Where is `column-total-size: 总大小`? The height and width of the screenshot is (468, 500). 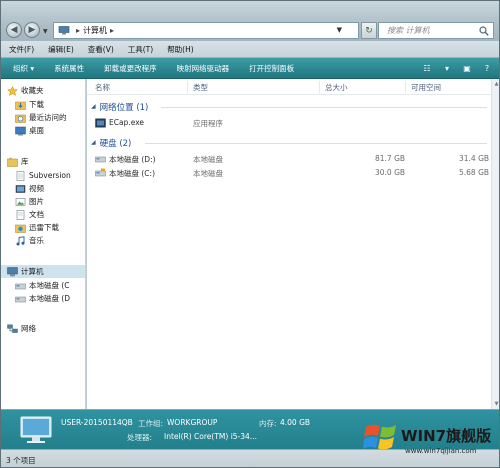 column-total-size: 总大小 is located at coordinates (336, 87).